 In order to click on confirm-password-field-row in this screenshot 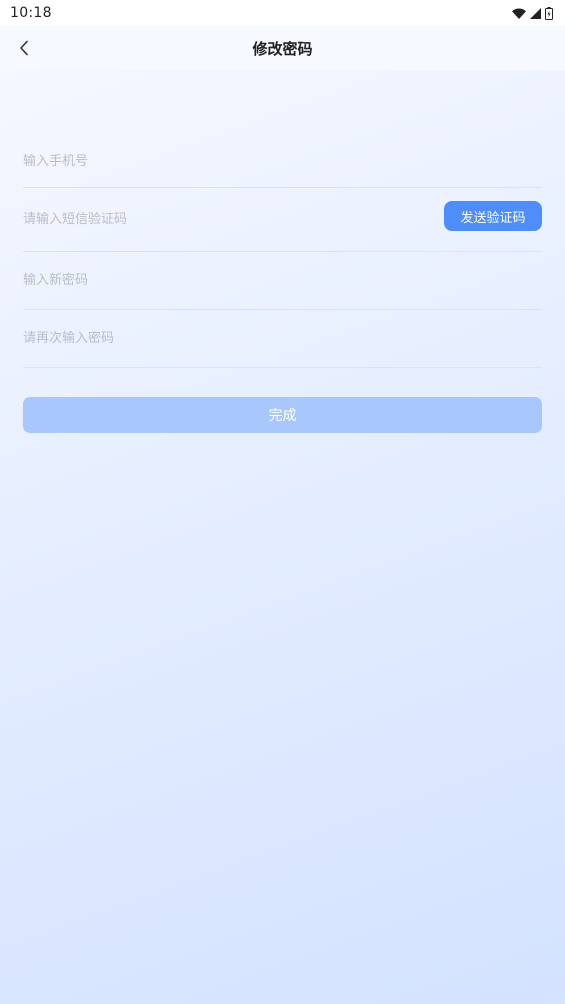, I will do `click(282, 339)`.